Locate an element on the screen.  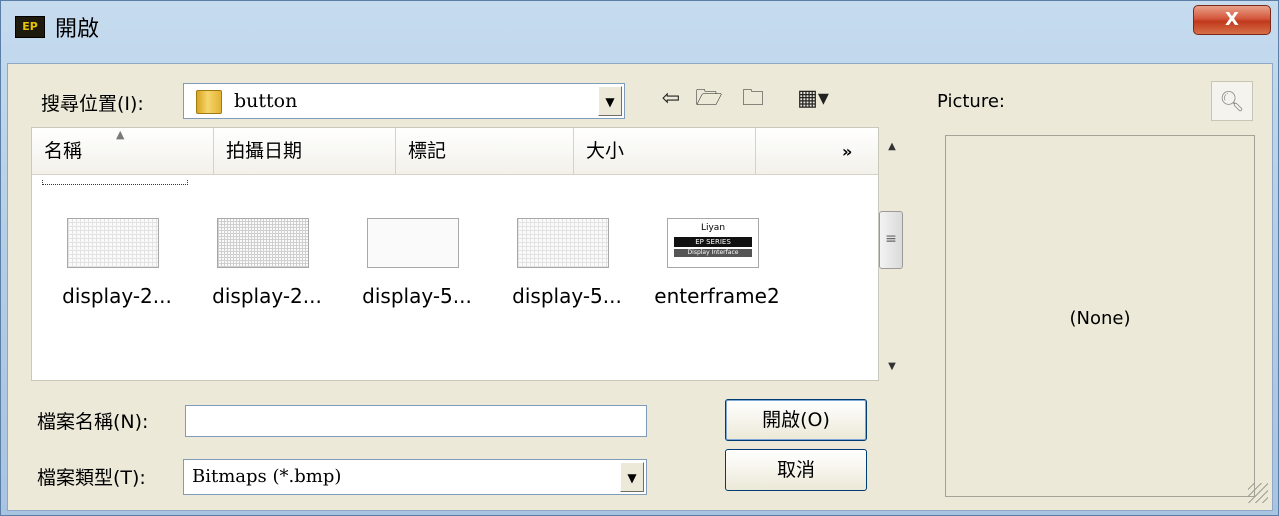
column-tags: 標記 is located at coordinates (485, 151).